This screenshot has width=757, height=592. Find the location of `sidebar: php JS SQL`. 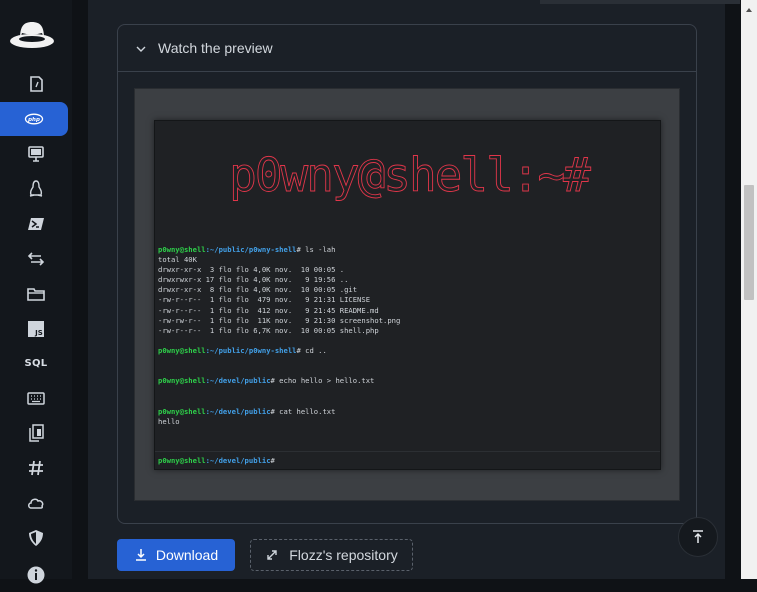

sidebar: php JS SQL is located at coordinates (36, 292).